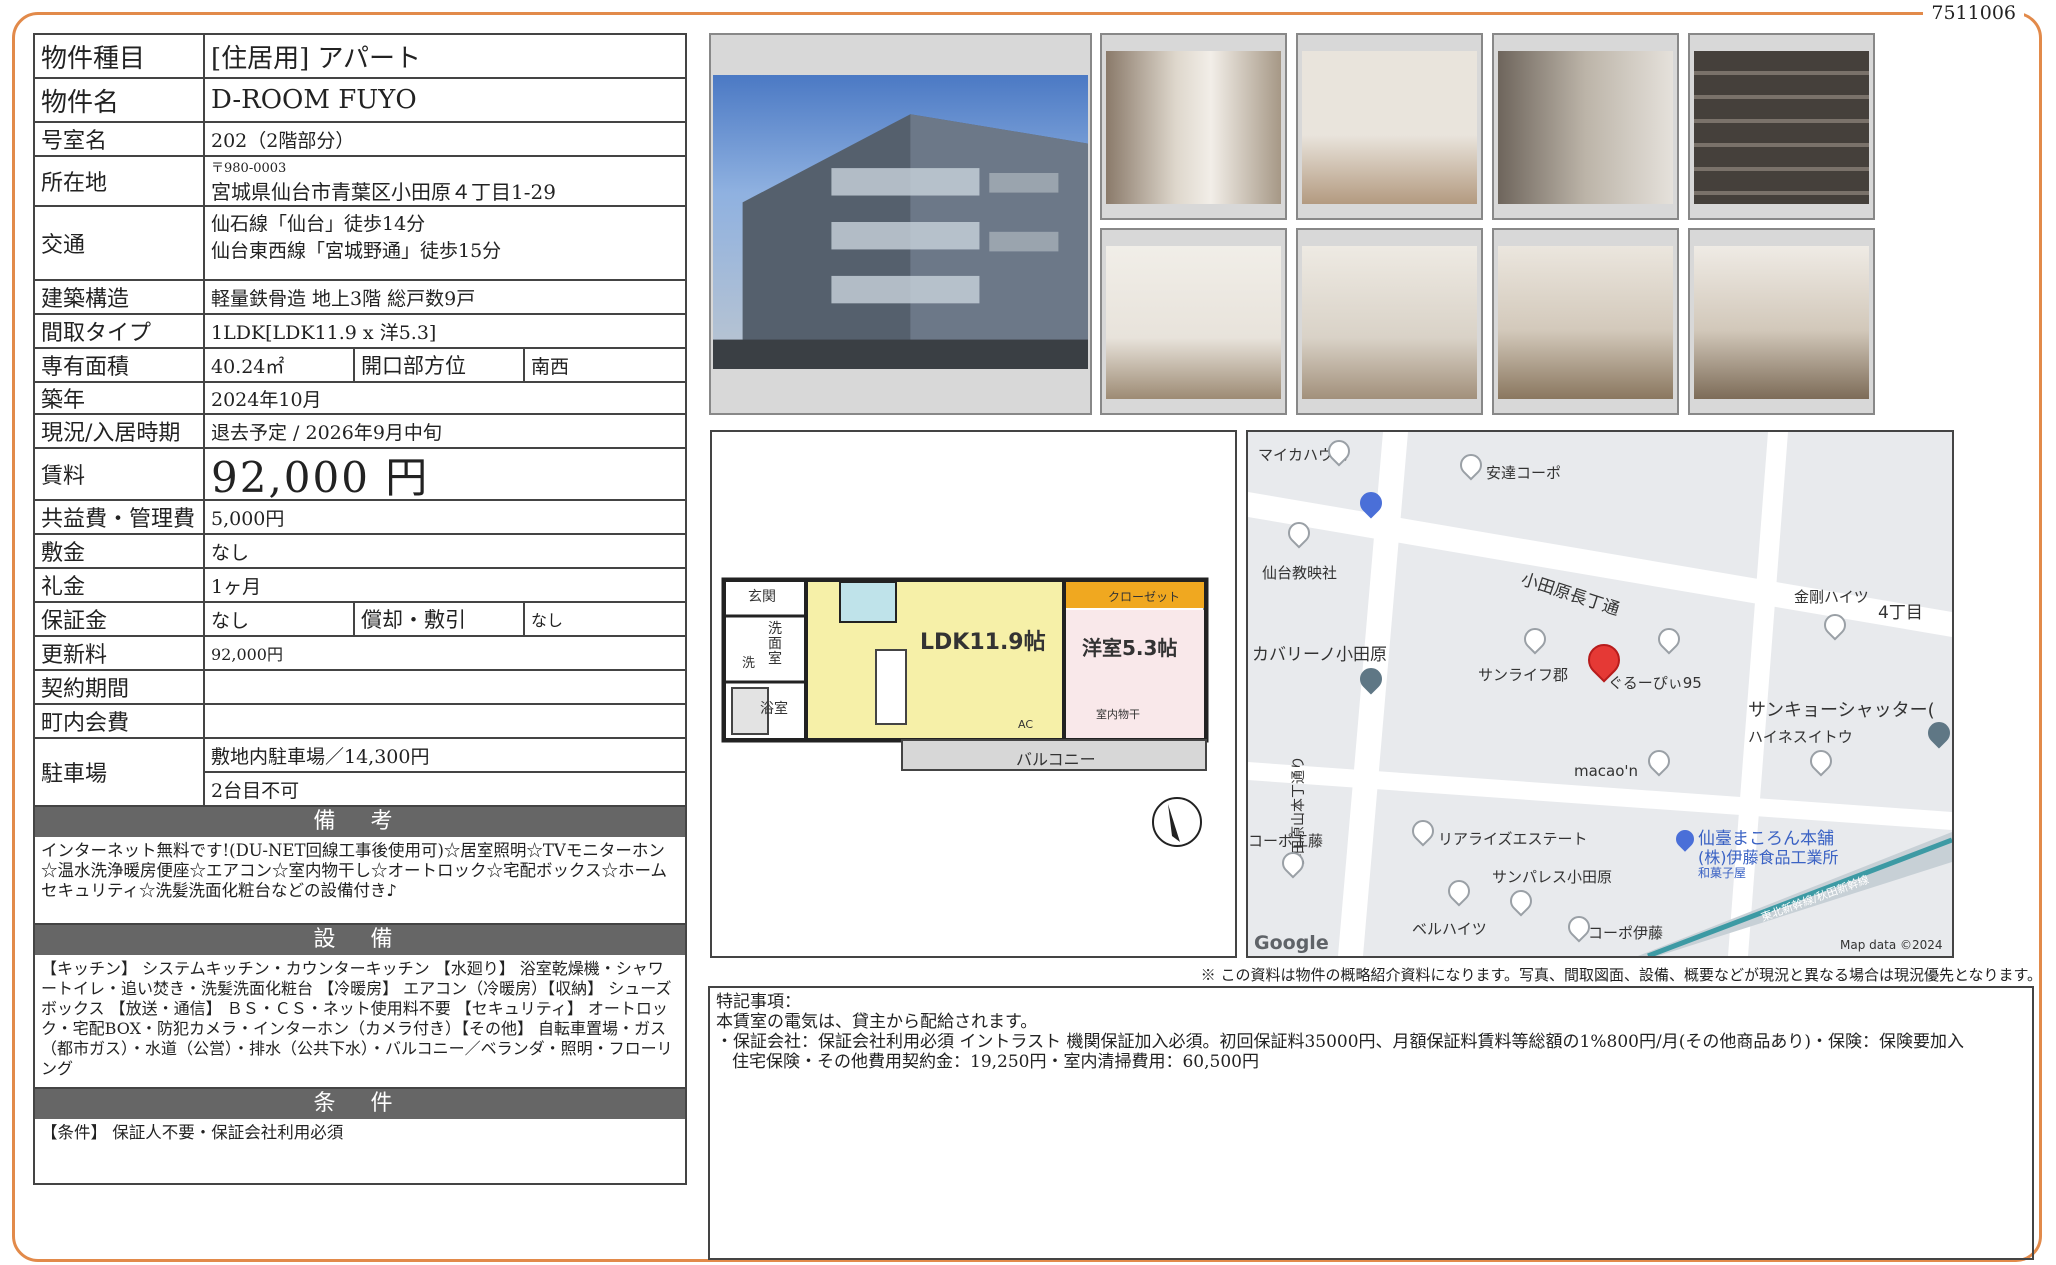 The height and width of the screenshot is (1265, 2056). I want to click on transport-line-1: 仙石線「仙台」徒歩14分, so click(318, 224).